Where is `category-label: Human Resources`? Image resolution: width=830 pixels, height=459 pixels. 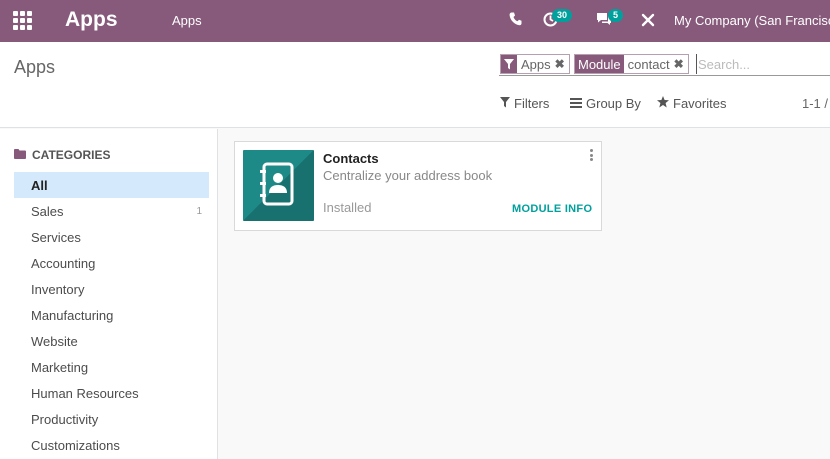
category-label: Human Resources is located at coordinates (85, 393).